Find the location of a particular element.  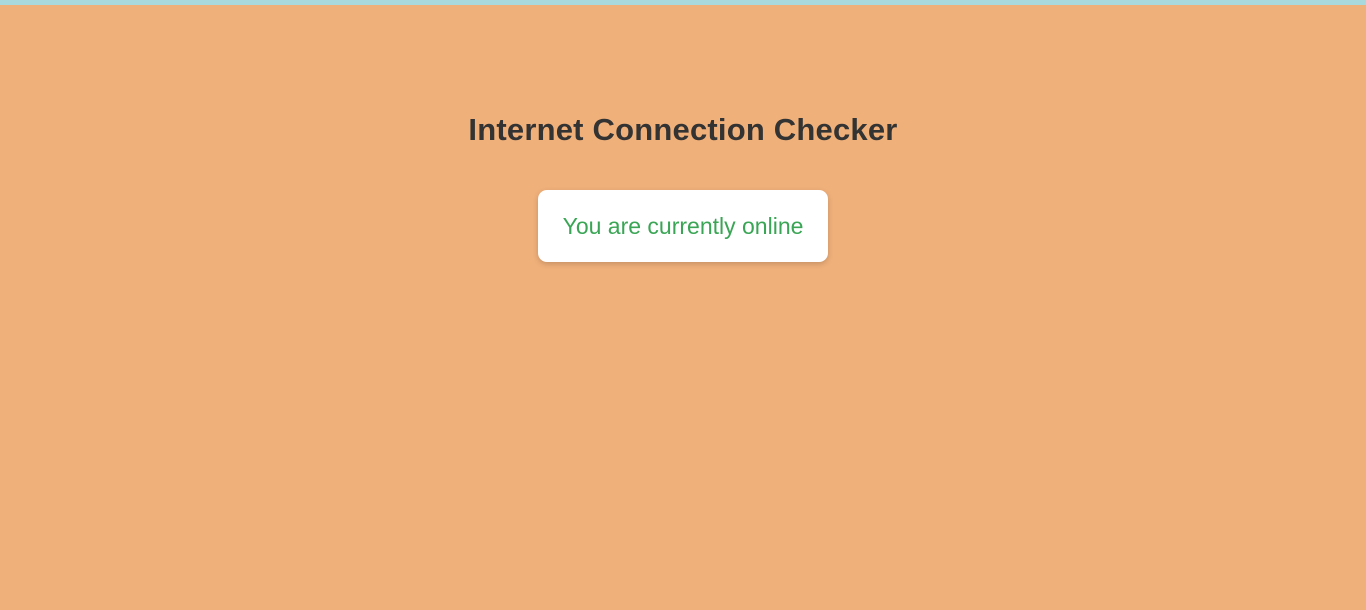

page-title: Internet Connection Checker is located at coordinates (683, 129).